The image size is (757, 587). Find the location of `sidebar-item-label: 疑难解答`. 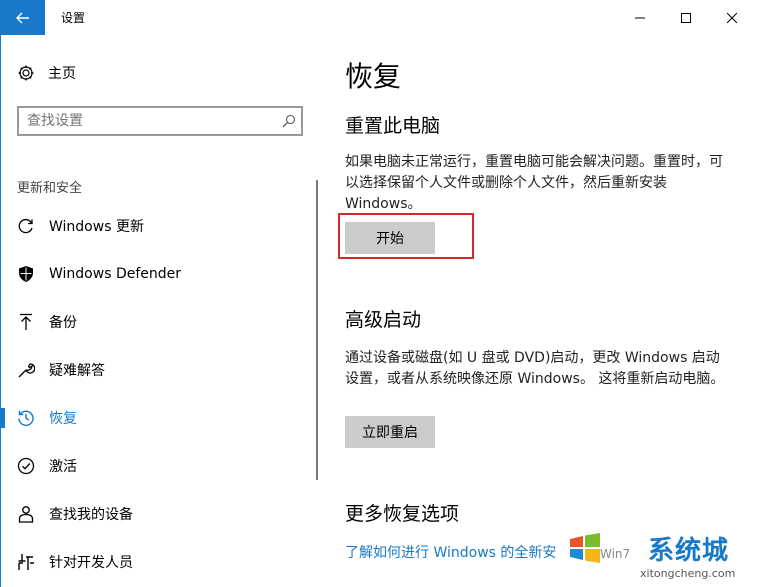

sidebar-item-label: 疑难解答 is located at coordinates (77, 371).